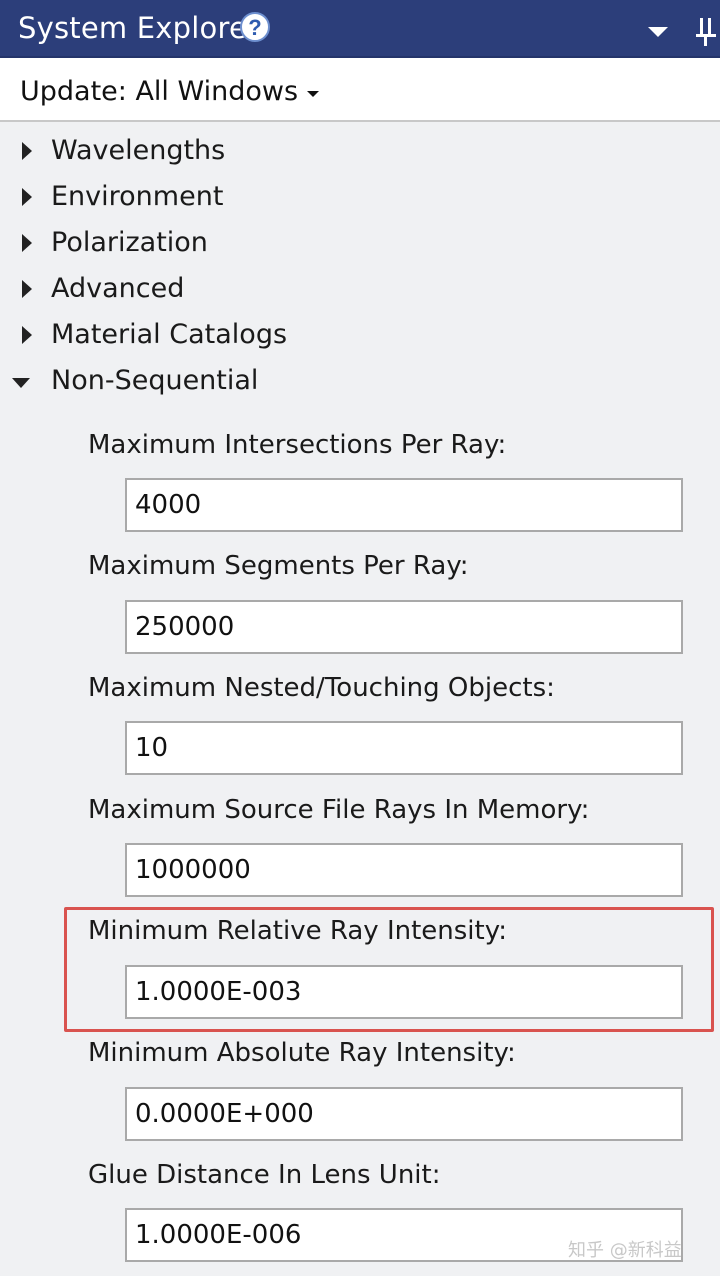 The width and height of the screenshot is (720, 1276). What do you see at coordinates (360, 29) in the screenshot?
I see `title-bar: System Explorer` at bounding box center [360, 29].